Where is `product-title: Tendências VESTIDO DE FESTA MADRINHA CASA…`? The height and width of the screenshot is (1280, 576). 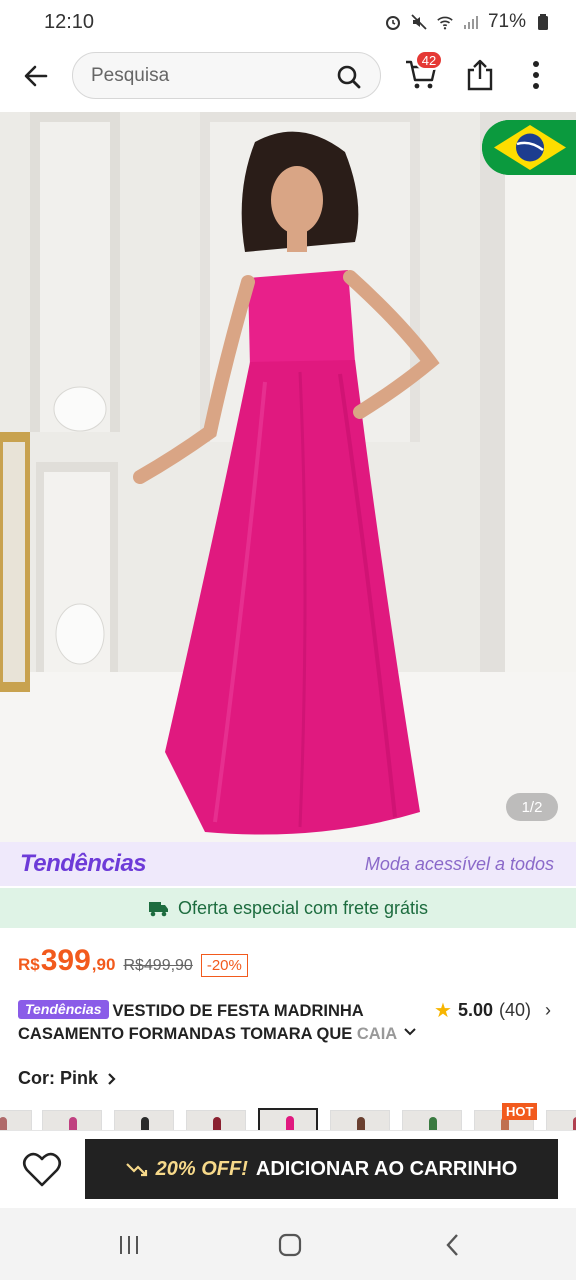 product-title: Tendências VESTIDO DE FESTA MADRINHA CASA… is located at coordinates (218, 1023).